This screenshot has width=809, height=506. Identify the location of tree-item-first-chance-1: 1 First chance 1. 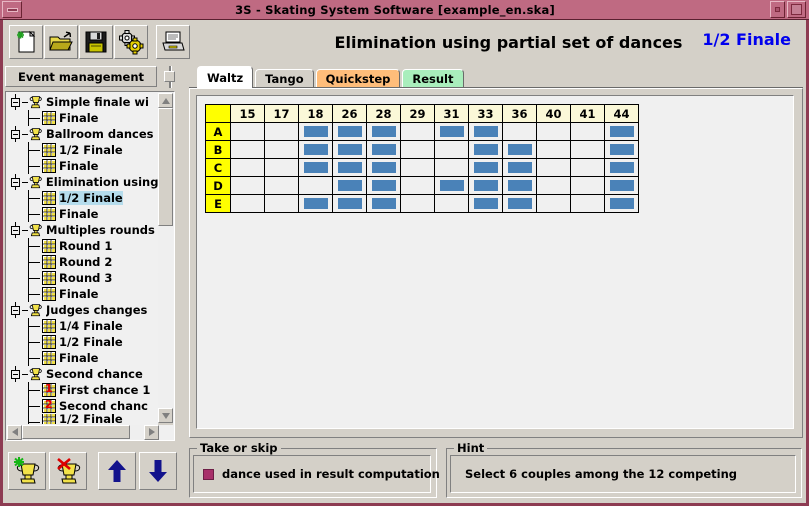
(82, 390).